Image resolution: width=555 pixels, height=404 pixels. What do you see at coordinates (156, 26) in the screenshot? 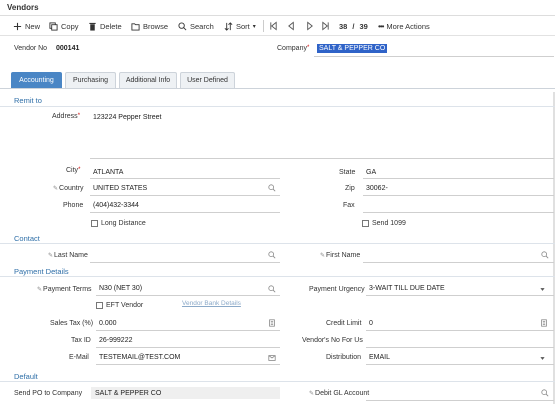
I see `browse-button-label: Browse` at bounding box center [156, 26].